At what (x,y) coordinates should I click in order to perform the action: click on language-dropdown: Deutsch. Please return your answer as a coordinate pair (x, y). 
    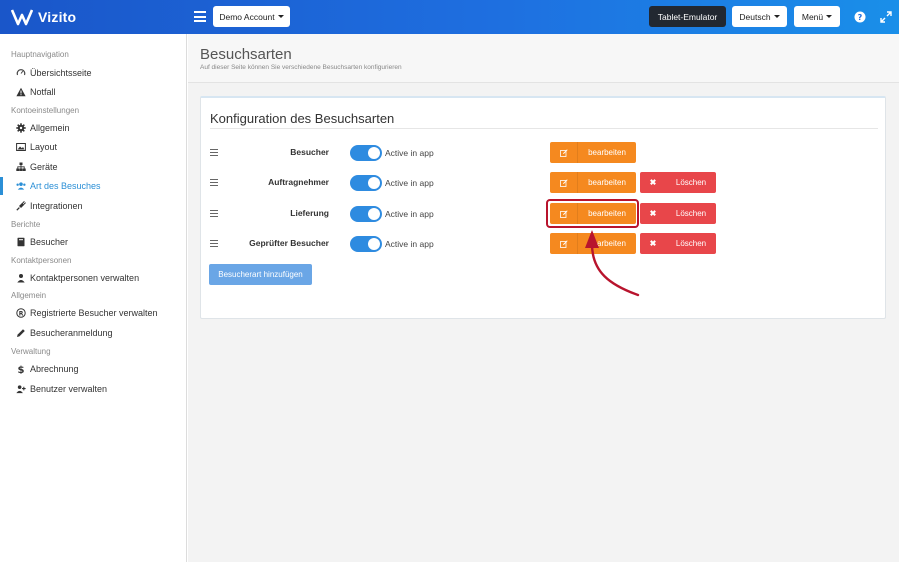
    Looking at the image, I should click on (759, 16).